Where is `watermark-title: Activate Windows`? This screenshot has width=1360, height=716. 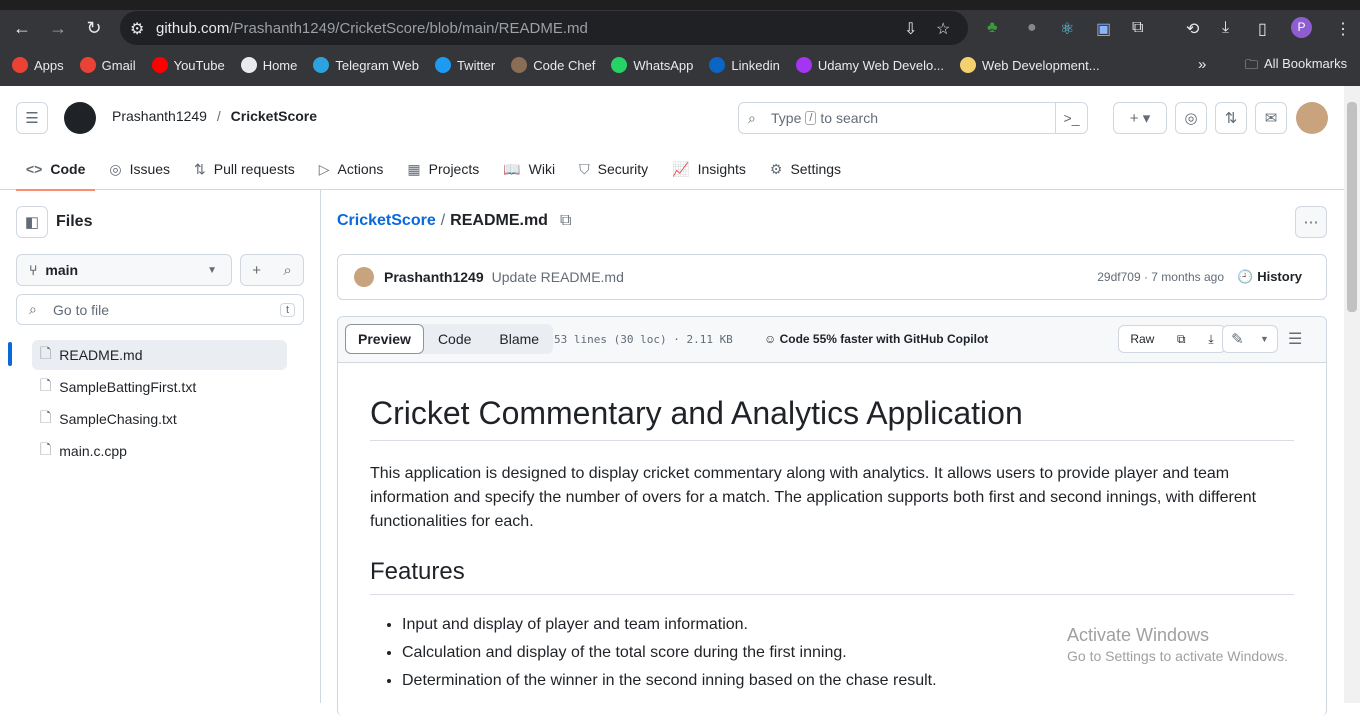
watermark-title: Activate Windows is located at coordinates (1138, 635).